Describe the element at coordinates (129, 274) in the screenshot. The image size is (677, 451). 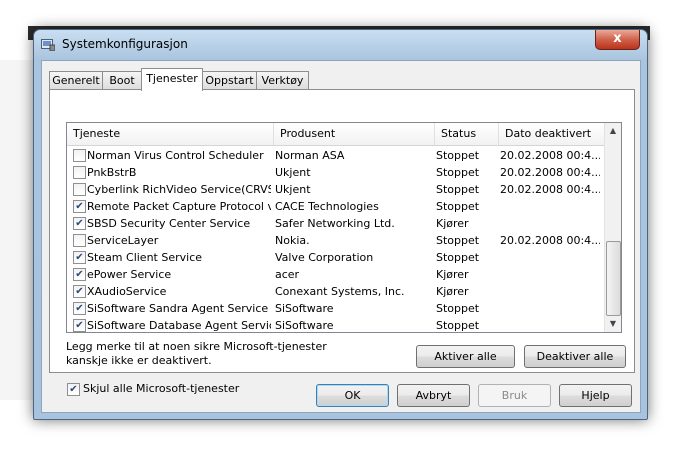
I see `service-name-cell: ePower Service` at that location.